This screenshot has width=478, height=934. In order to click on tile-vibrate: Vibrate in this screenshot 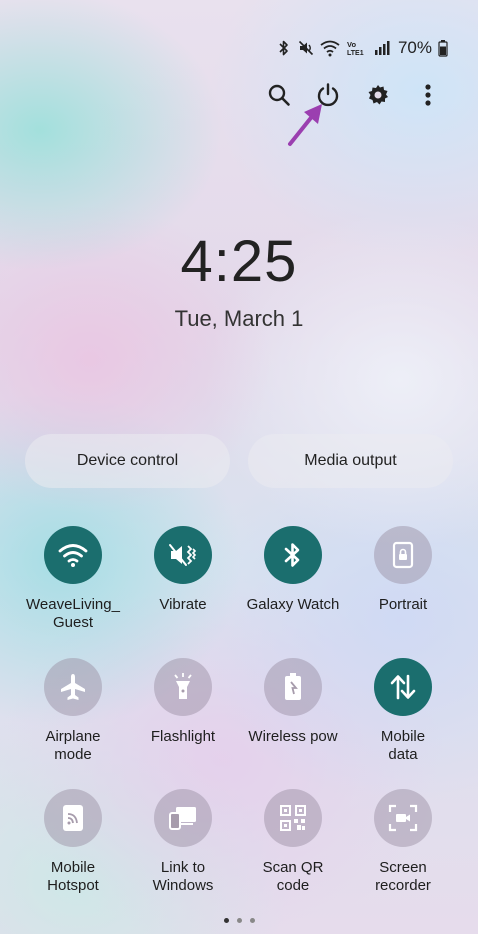, I will do `click(183, 570)`.